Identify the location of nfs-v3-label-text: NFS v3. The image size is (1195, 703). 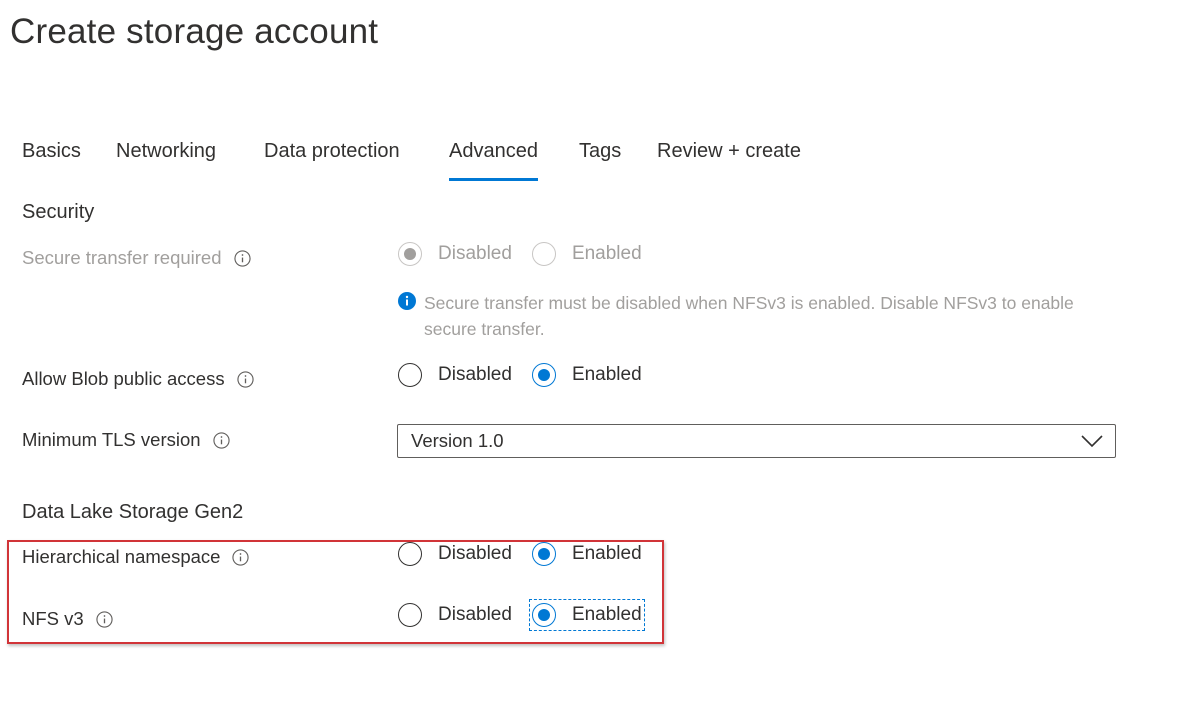
(53, 618).